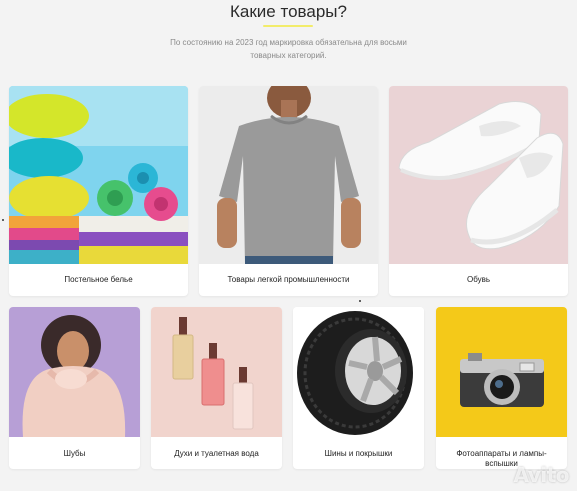 This screenshot has height=491, width=577. Describe the element at coordinates (478, 279) in the screenshot. I see `category-label: Обувь` at that location.